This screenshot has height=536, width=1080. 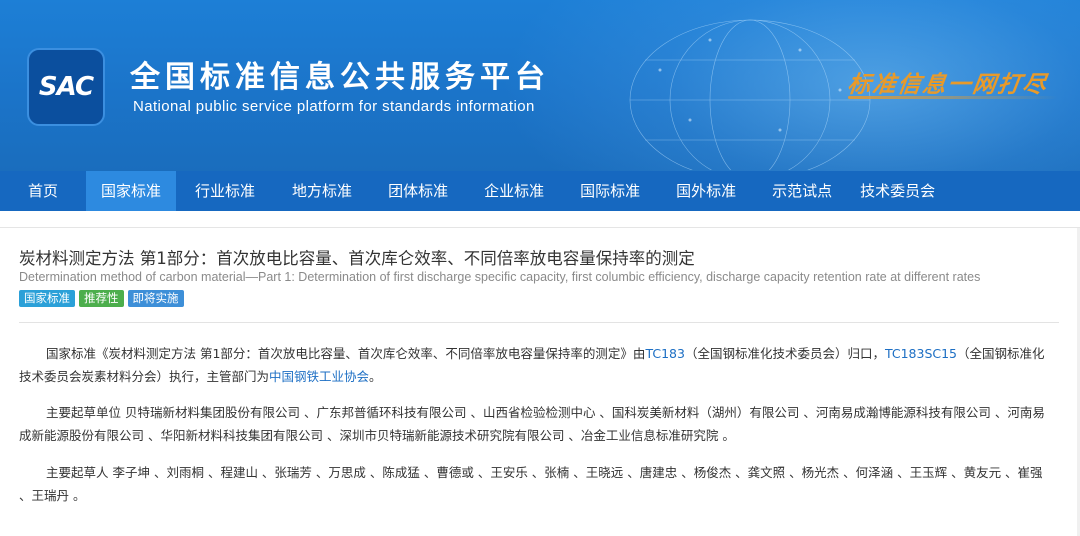 I want to click on badge-upcoming: 即将实施, so click(x=155, y=298).